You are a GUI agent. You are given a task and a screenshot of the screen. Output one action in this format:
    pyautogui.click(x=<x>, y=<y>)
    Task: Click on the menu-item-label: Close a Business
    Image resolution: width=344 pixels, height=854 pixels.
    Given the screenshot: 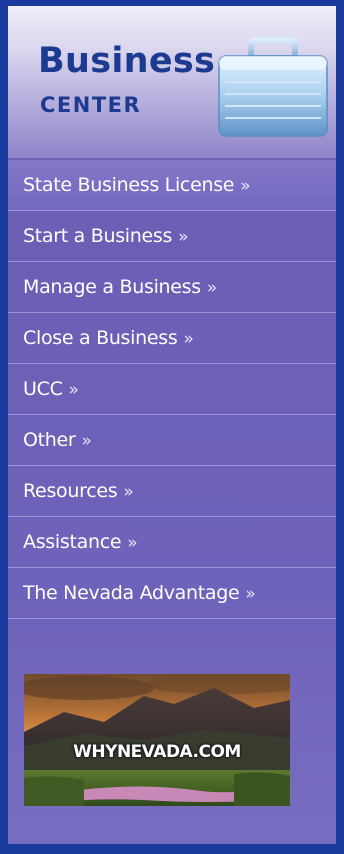 What is the action you would take?
    pyautogui.click(x=100, y=338)
    